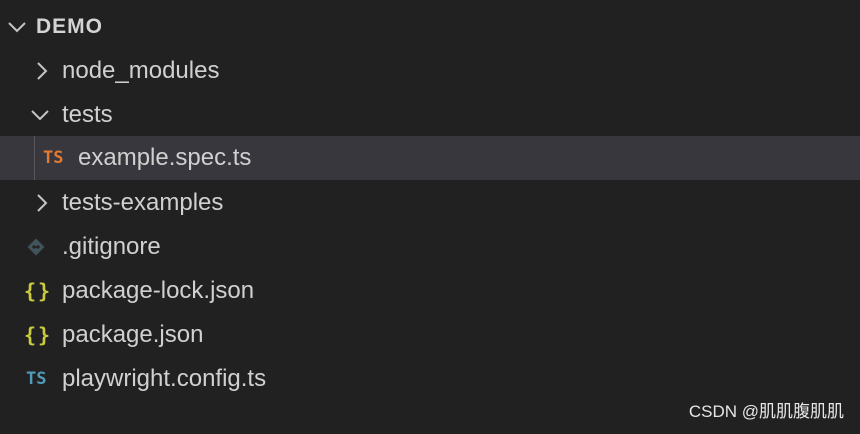  What do you see at coordinates (34, 158) in the screenshot?
I see `indent-guide` at bounding box center [34, 158].